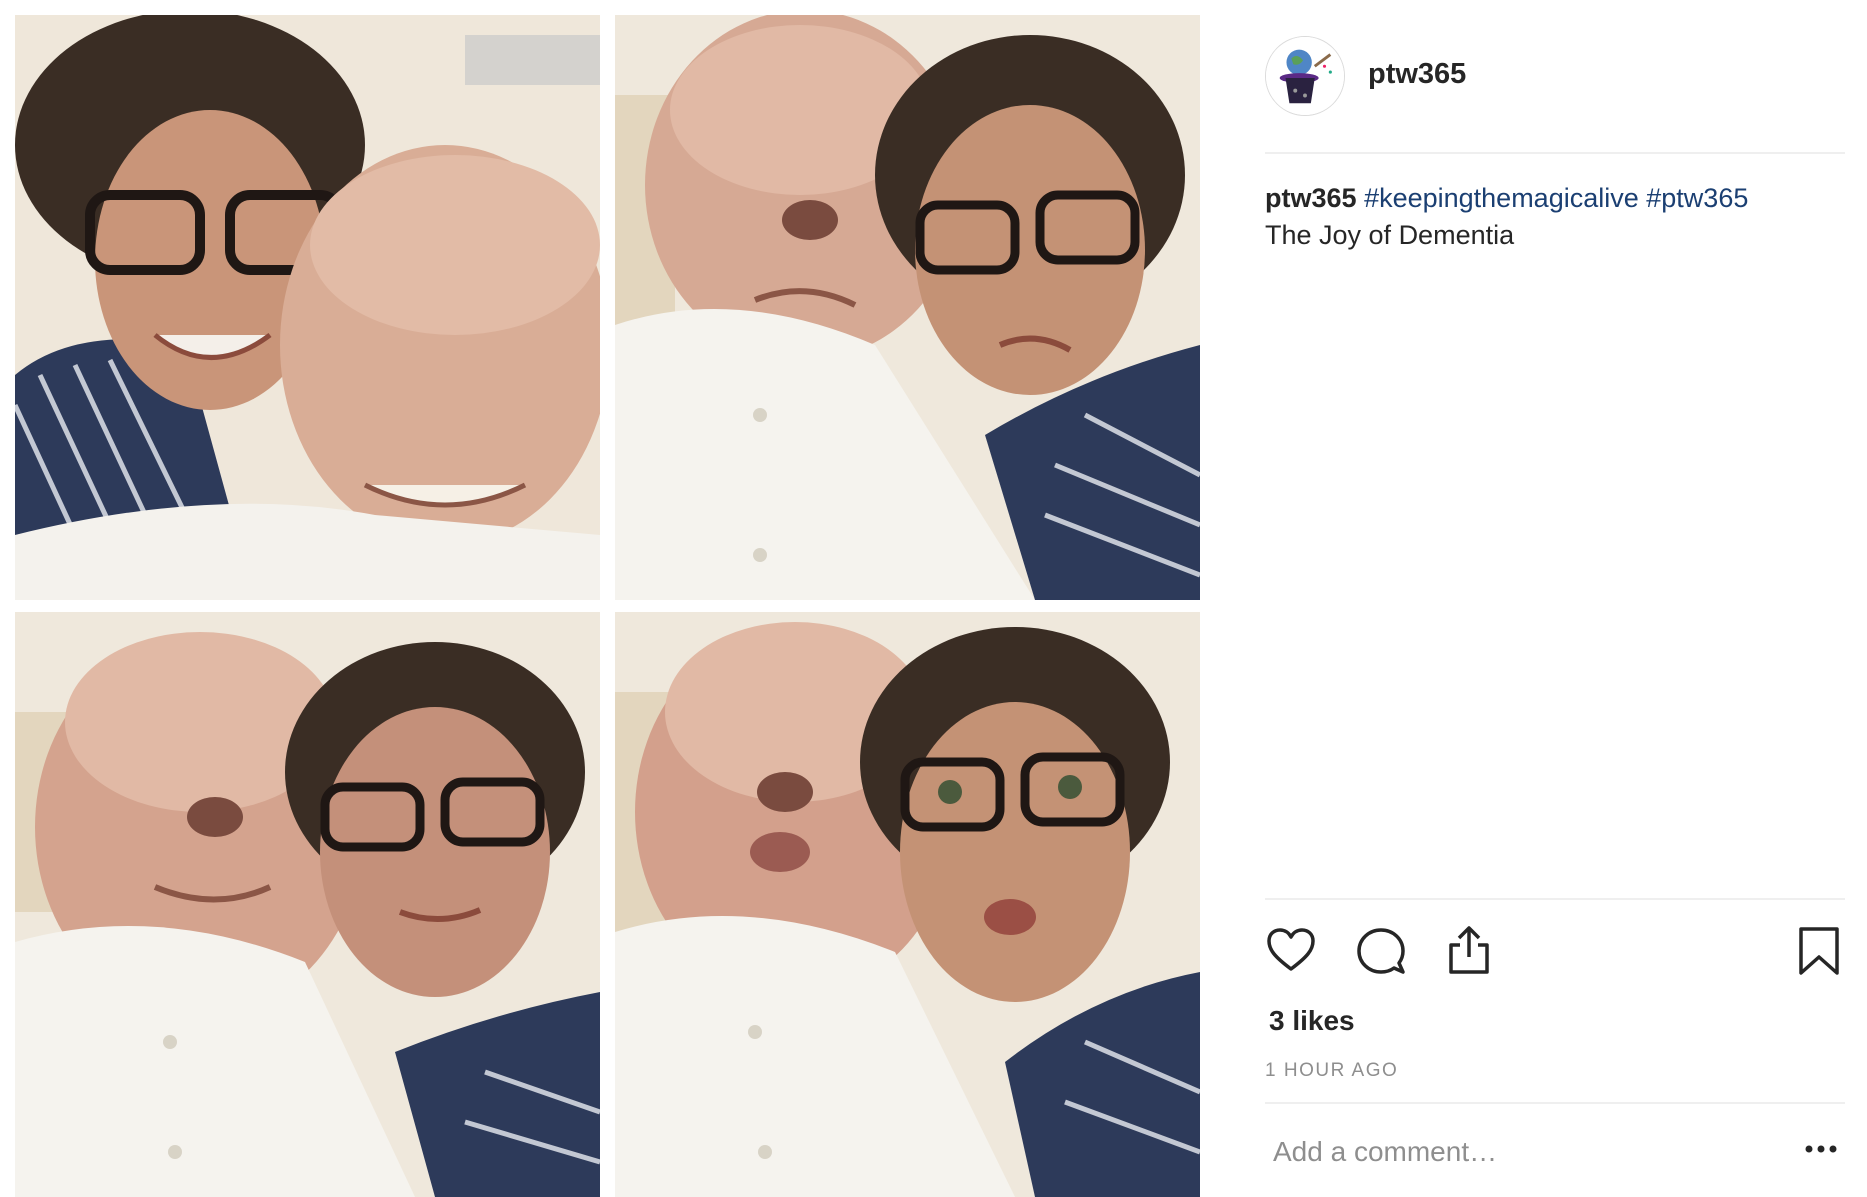 The width and height of the screenshot is (1867, 1197). Describe the element at coordinates (1332, 1070) in the screenshot. I see `post-timestamp: 1 HOUR AGO` at that location.